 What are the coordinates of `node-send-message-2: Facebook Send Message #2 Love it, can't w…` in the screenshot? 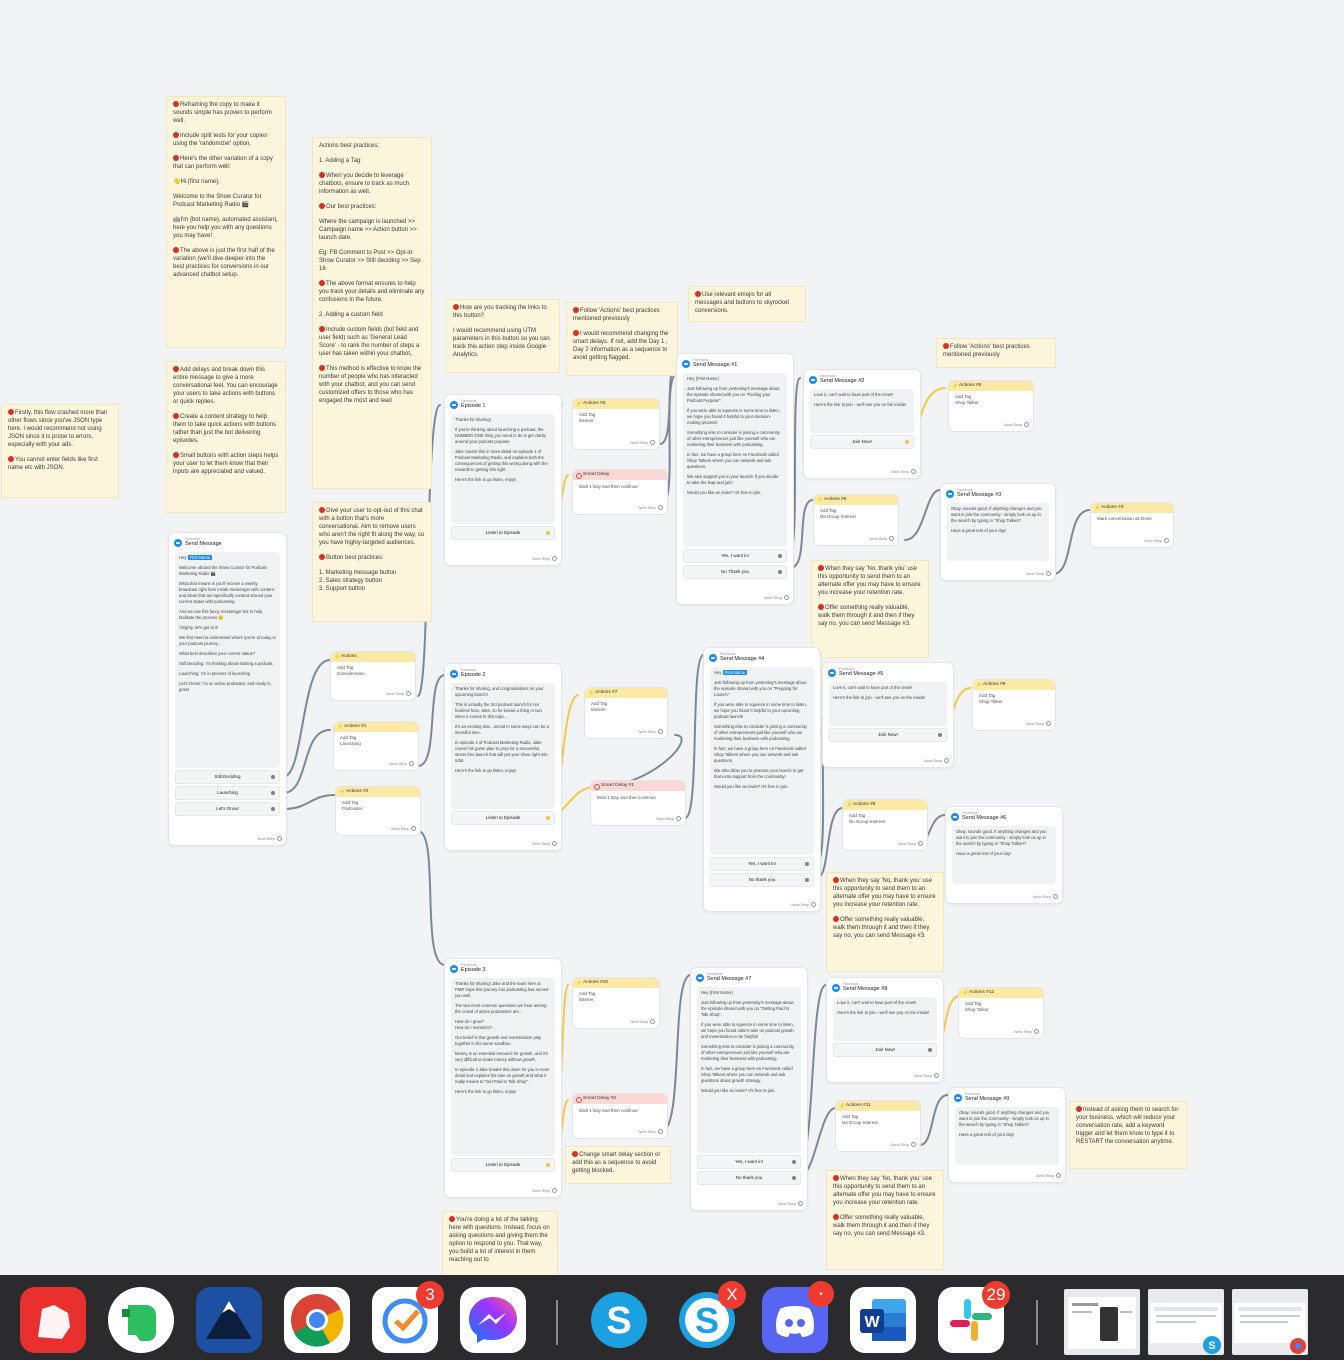 It's located at (862, 424).